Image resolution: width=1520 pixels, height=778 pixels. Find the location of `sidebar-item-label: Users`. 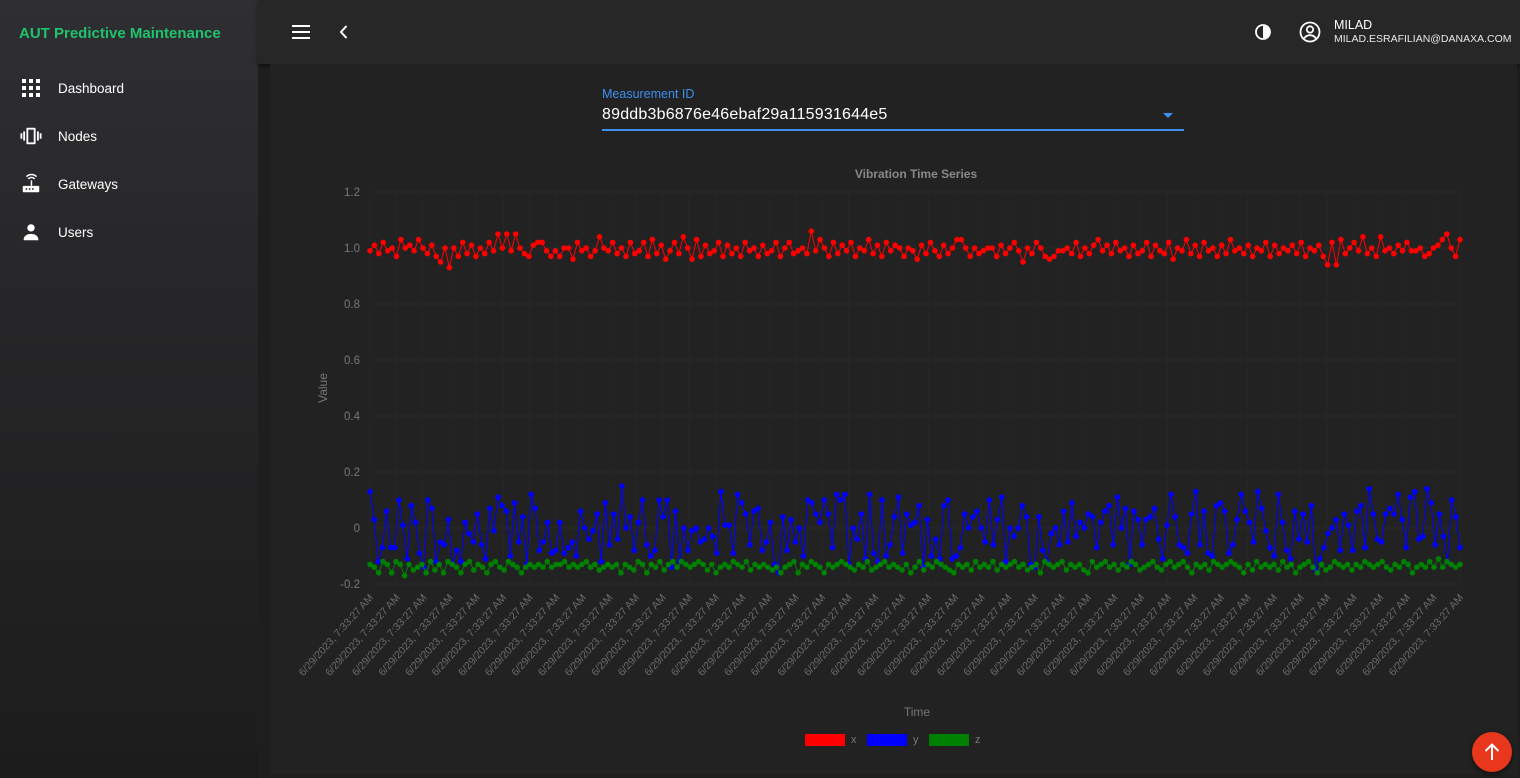

sidebar-item-label: Users is located at coordinates (76, 232).